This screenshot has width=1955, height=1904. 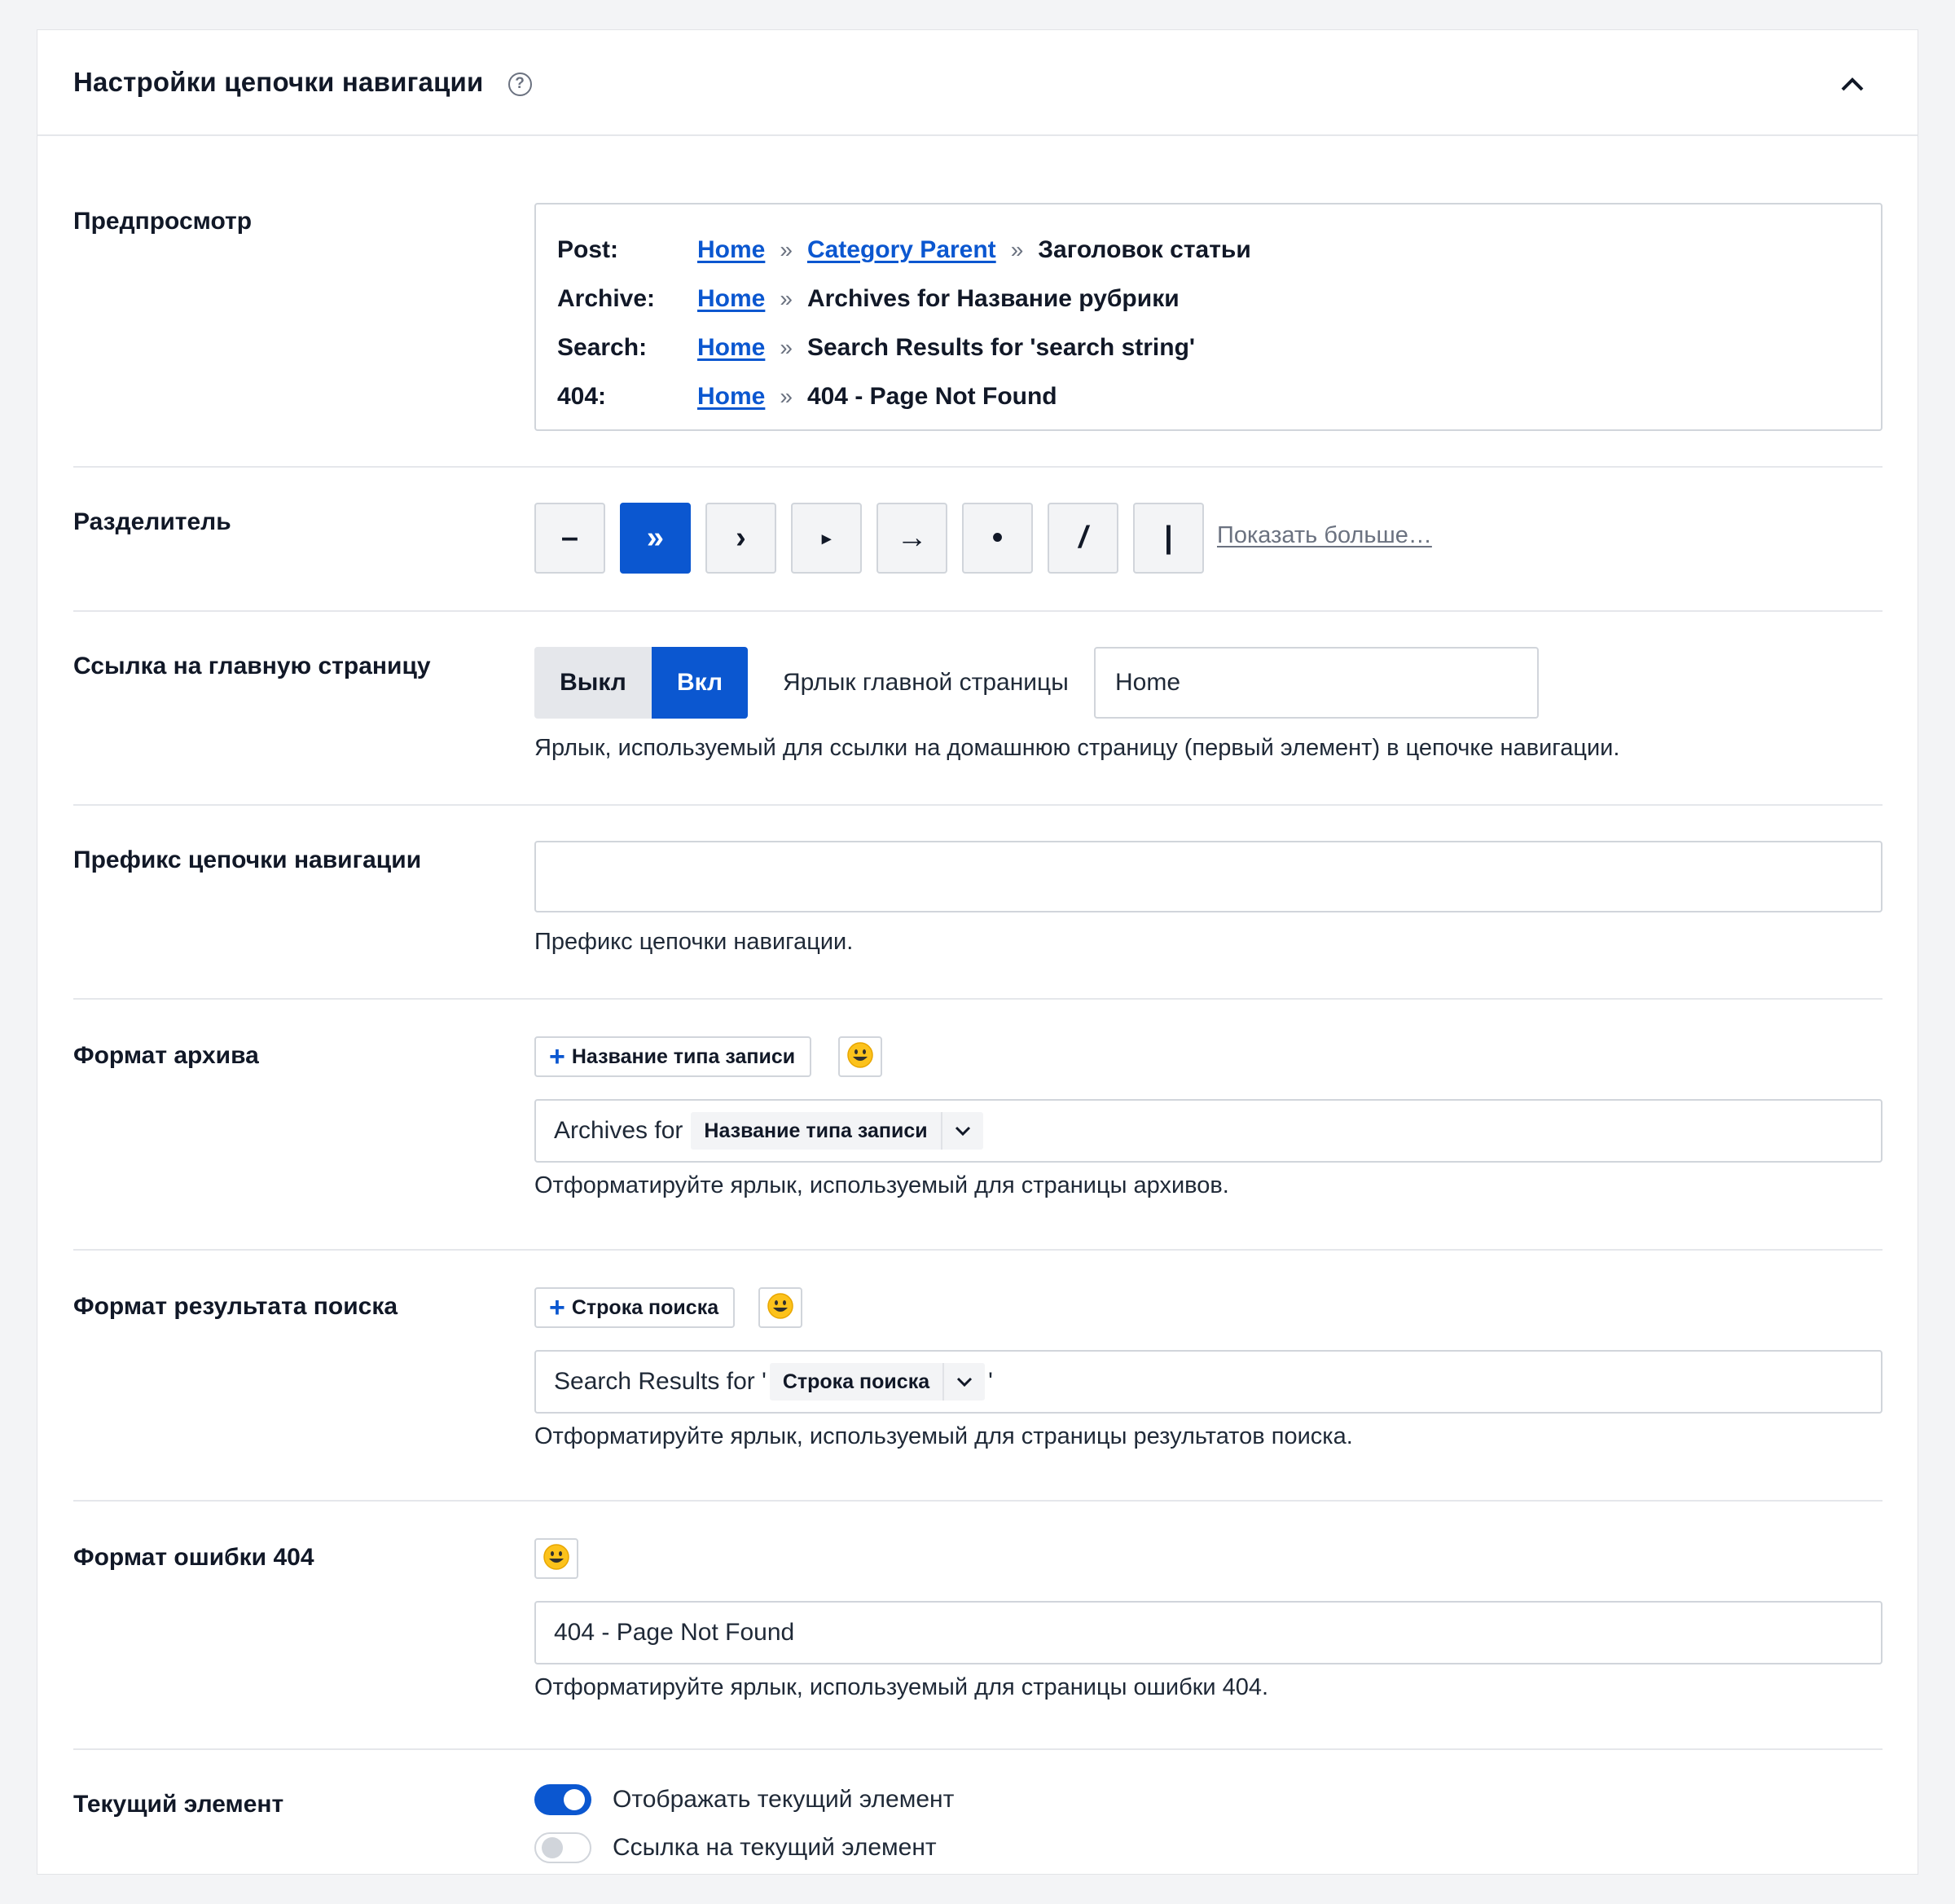 I want to click on link-current-label: Ссылка на текущий элемент, so click(x=775, y=1847).